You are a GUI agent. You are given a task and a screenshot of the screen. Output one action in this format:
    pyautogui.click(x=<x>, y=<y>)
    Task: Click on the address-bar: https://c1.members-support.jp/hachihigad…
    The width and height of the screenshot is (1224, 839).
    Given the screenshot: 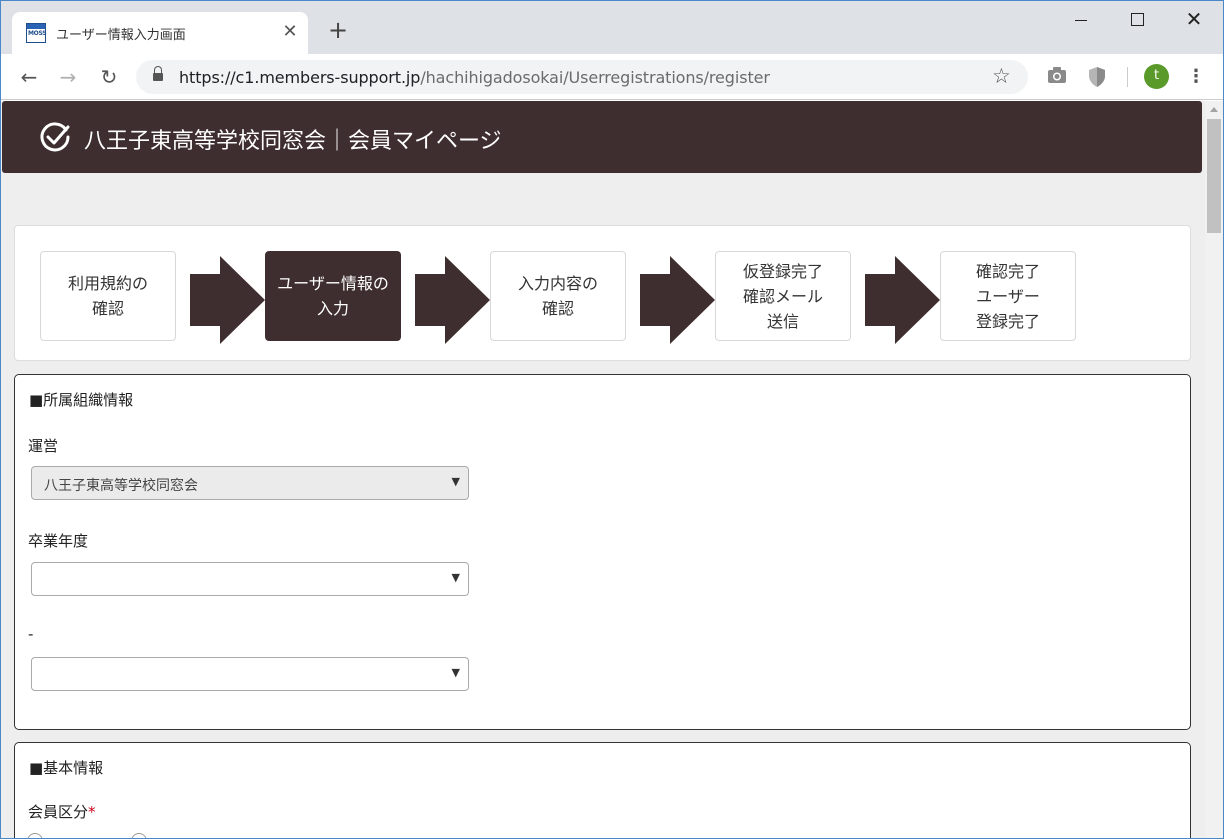 What is the action you would take?
    pyautogui.click(x=582, y=77)
    